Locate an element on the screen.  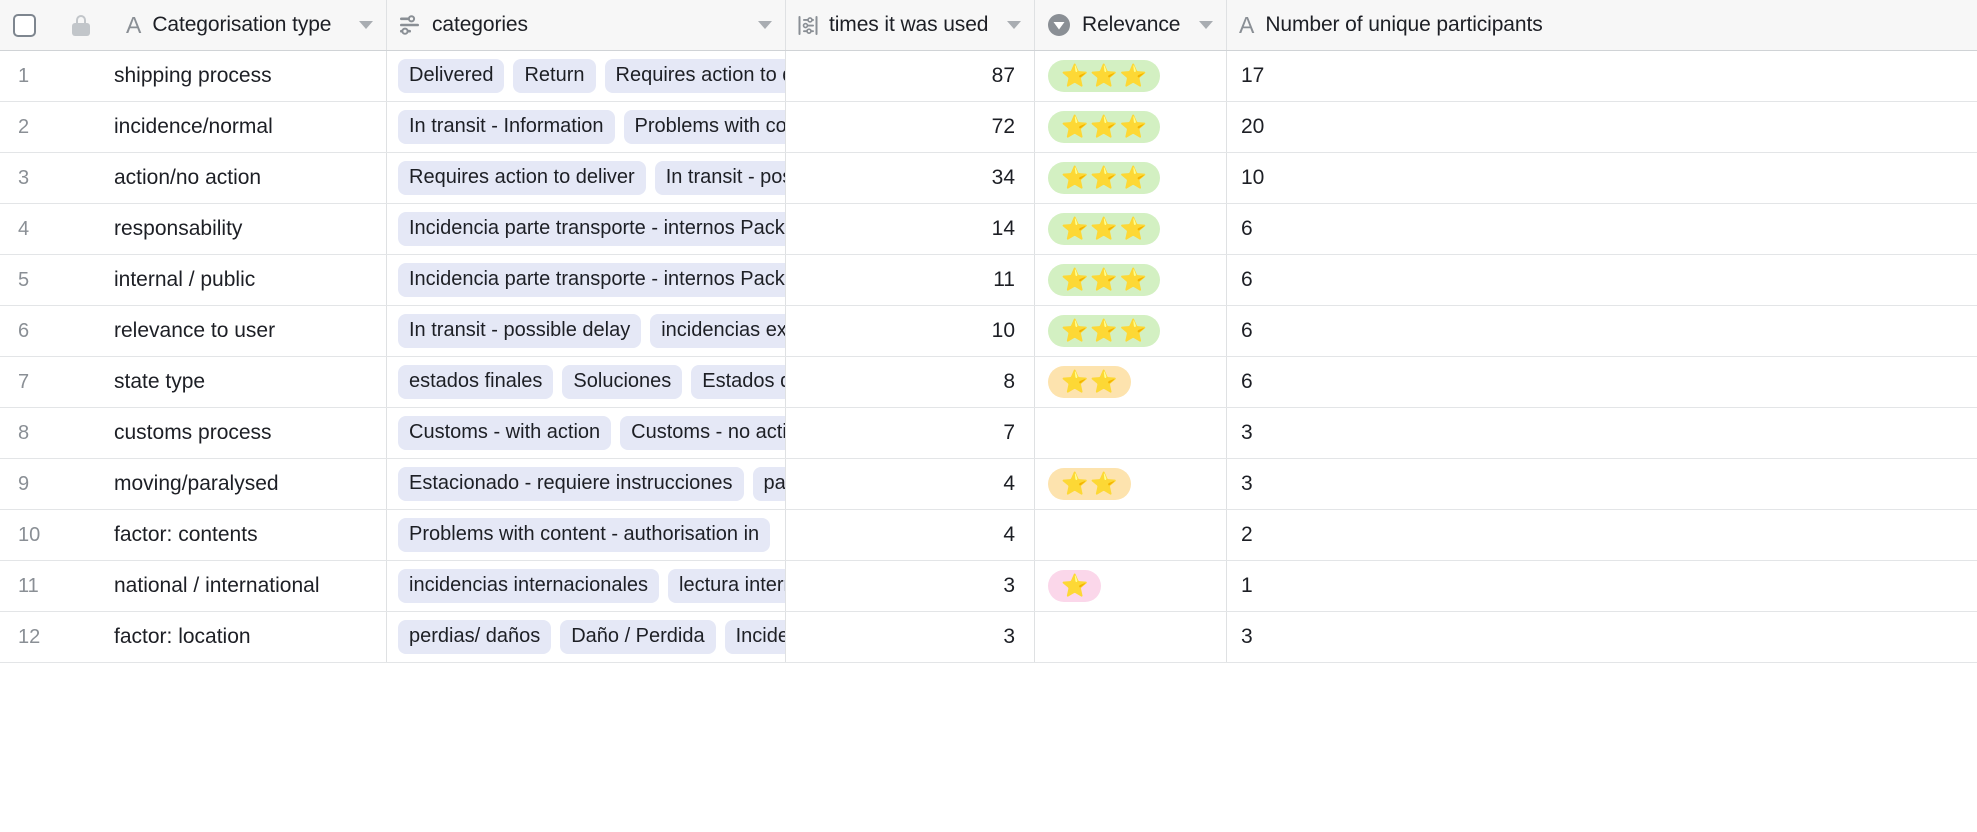
cell-times-it-was-used: 10 is located at coordinates (910, 331).